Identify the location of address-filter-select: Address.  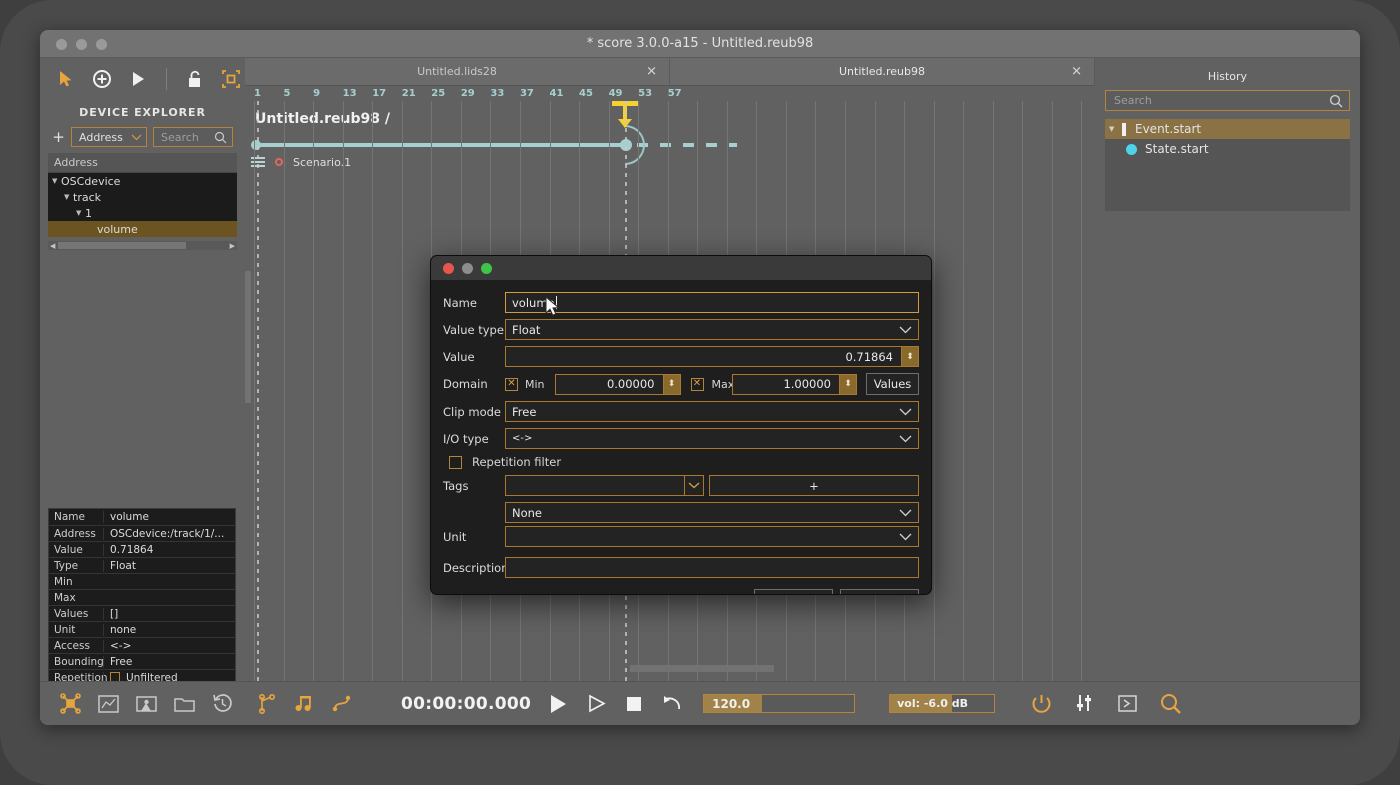
(109, 137).